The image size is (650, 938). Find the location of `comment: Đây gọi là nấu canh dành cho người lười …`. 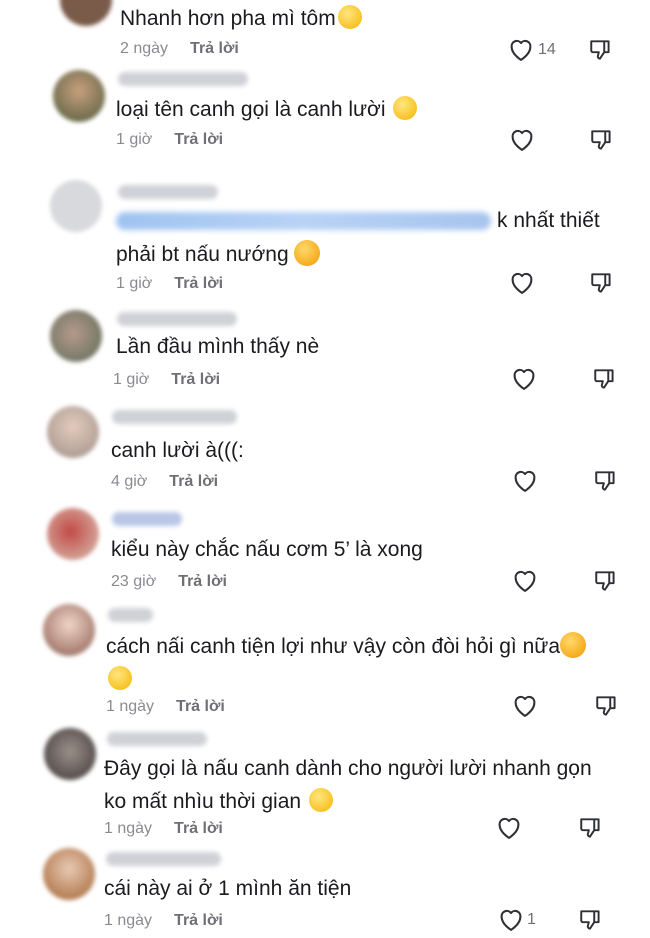

comment: Đây gọi là nấu canh dành cho người lười … is located at coordinates (325, 785).